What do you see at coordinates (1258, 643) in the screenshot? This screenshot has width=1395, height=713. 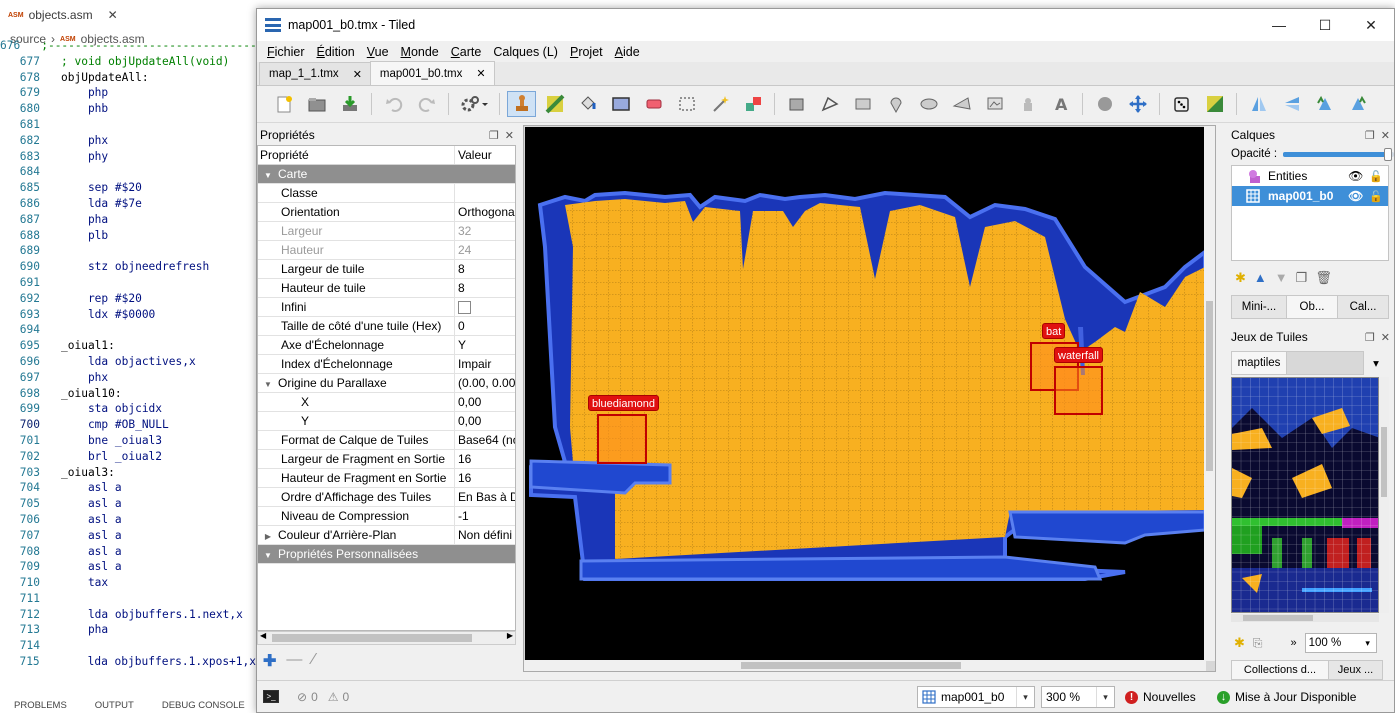 I see `import-tileset-icon: ⎘` at bounding box center [1258, 643].